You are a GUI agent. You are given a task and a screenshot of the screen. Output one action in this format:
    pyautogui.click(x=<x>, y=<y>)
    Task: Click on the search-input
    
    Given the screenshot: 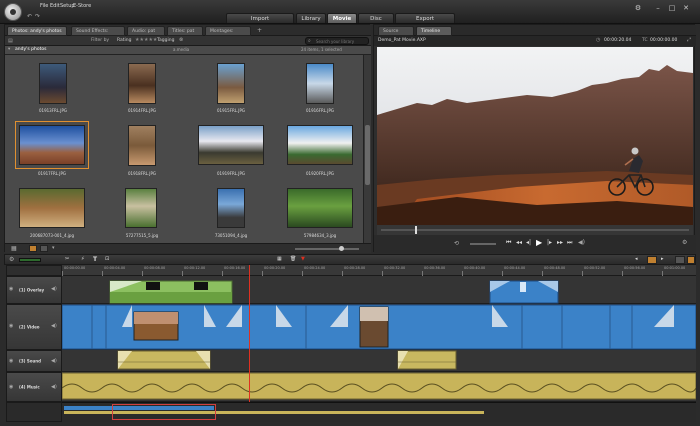 What is the action you would take?
    pyautogui.click(x=342, y=41)
    